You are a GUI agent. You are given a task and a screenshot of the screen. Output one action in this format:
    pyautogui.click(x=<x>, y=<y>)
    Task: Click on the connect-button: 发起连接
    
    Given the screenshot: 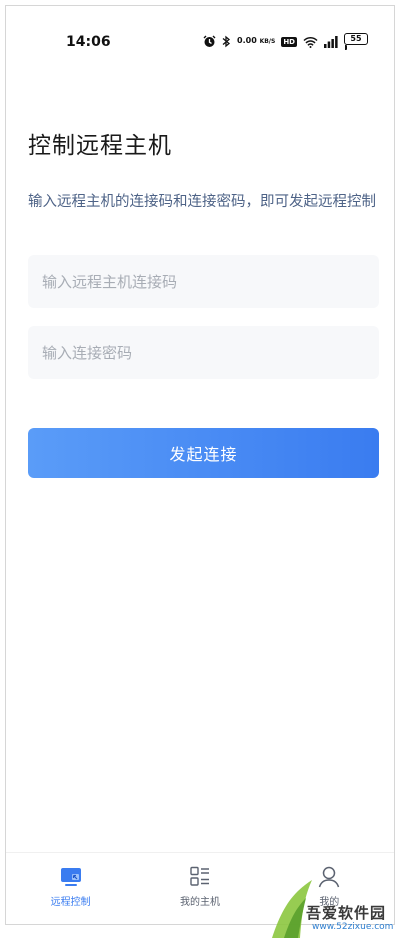 What is the action you would take?
    pyautogui.click(x=203, y=453)
    